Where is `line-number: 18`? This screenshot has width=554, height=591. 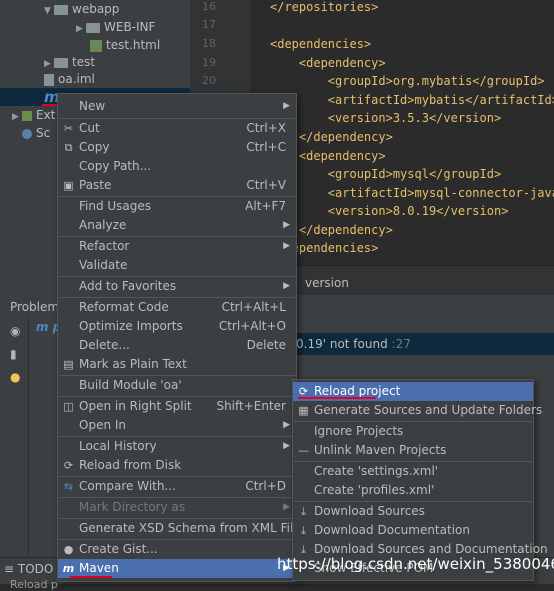 line-number: 18 is located at coordinates (209, 43).